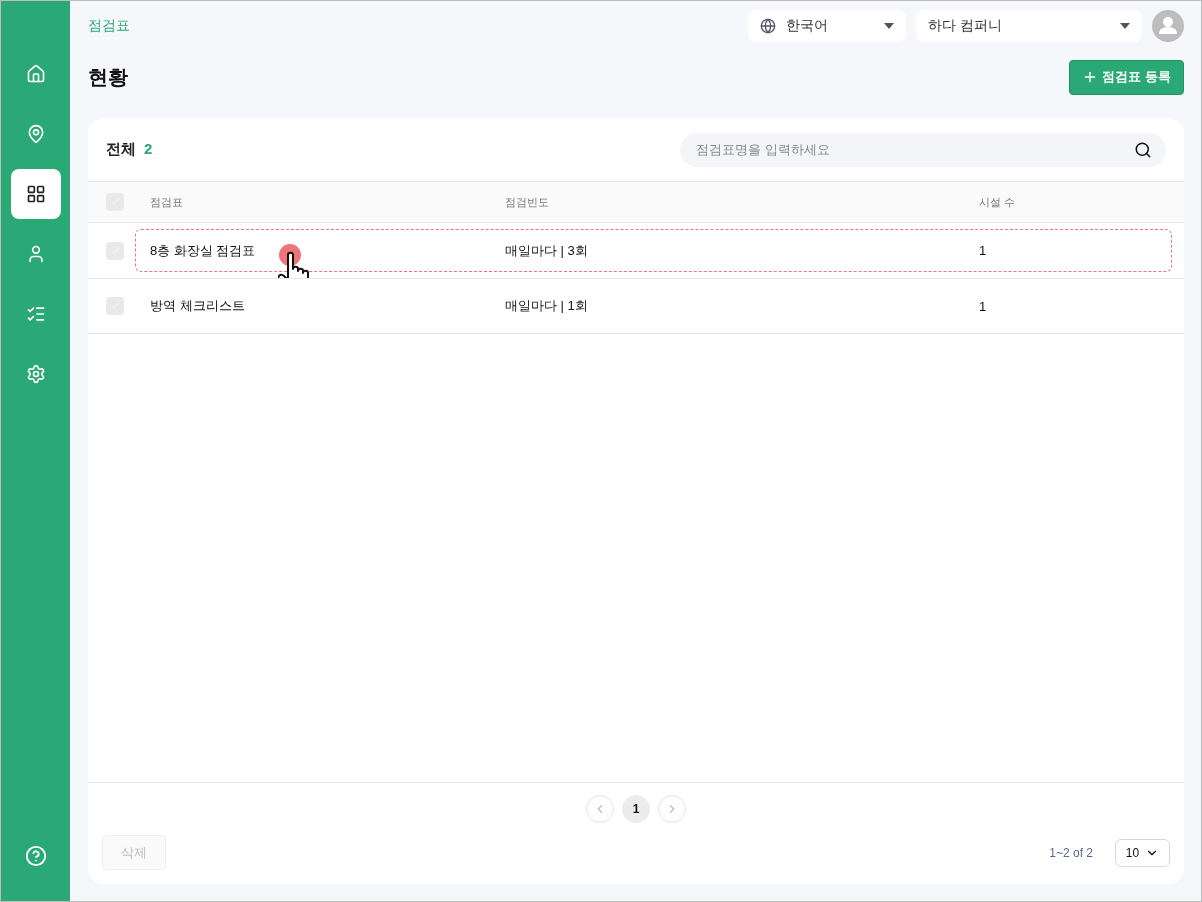 Image resolution: width=1202 pixels, height=902 pixels. I want to click on avatar-icon, so click(1168, 26).